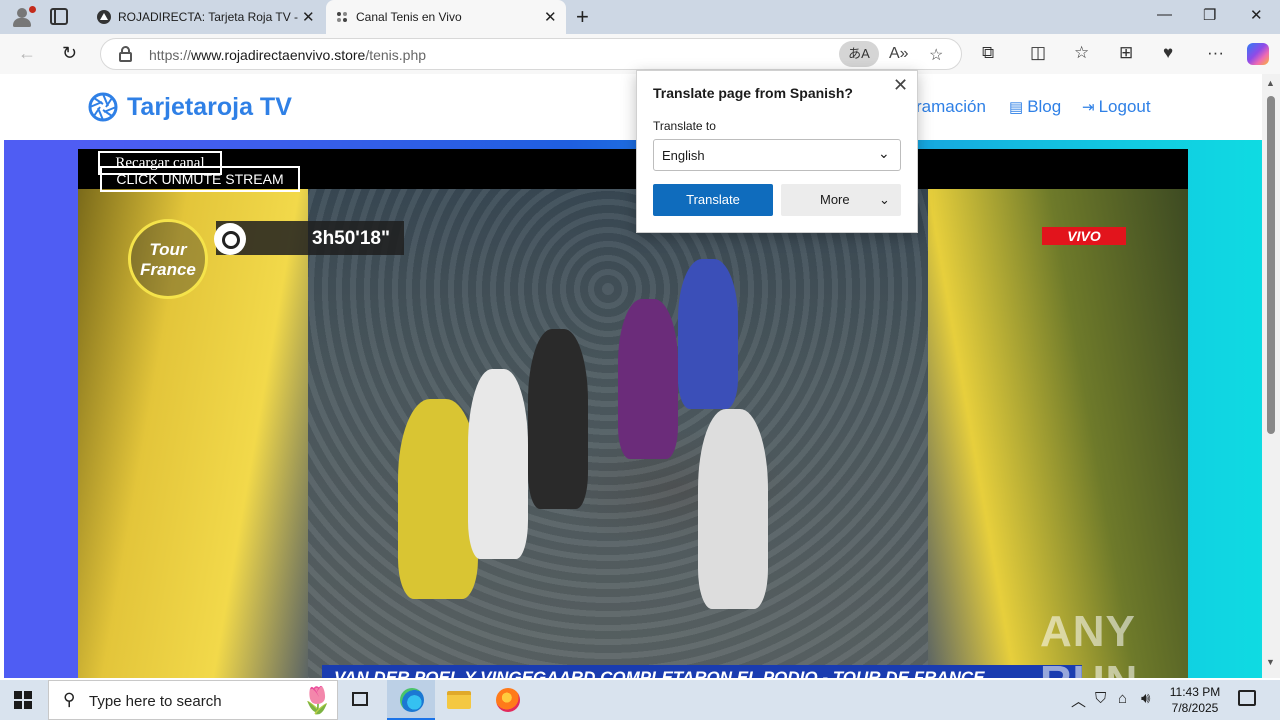 Image resolution: width=1280 pixels, height=720 pixels. I want to click on nav-logout: ⇥ Logout, so click(1116, 107).